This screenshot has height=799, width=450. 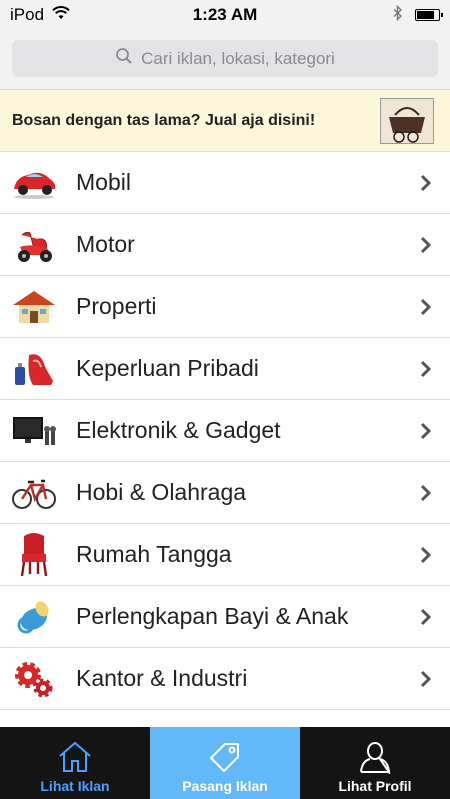 What do you see at coordinates (34, 555) in the screenshot?
I see `chair-icon` at bounding box center [34, 555].